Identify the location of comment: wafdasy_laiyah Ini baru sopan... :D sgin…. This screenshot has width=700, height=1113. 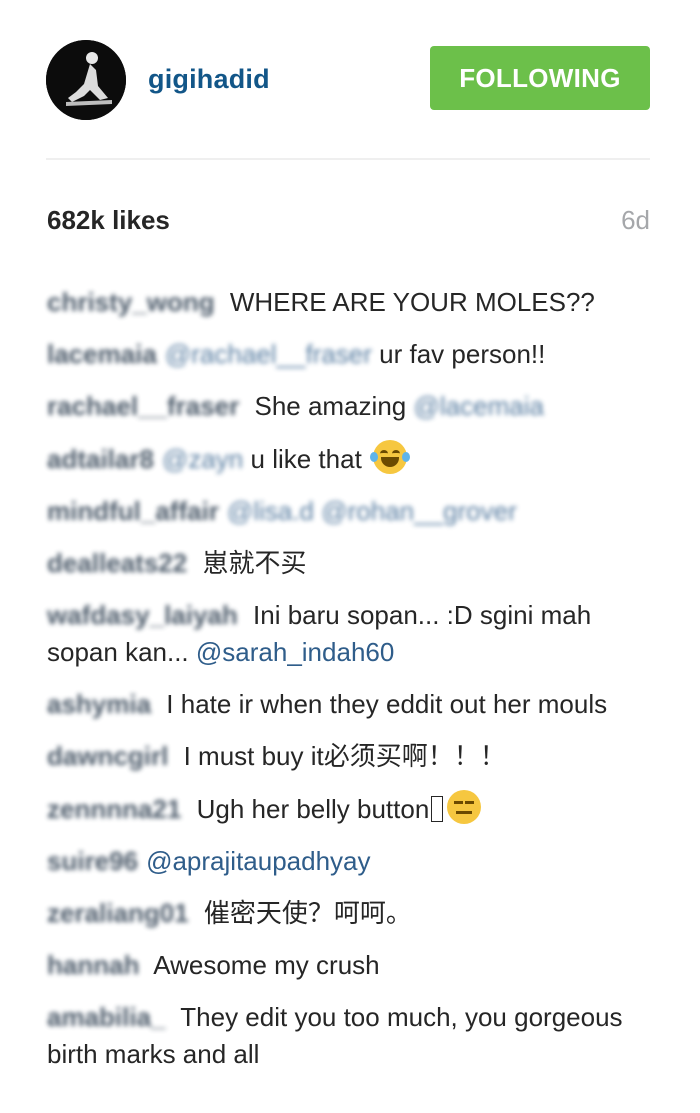
(353, 634).